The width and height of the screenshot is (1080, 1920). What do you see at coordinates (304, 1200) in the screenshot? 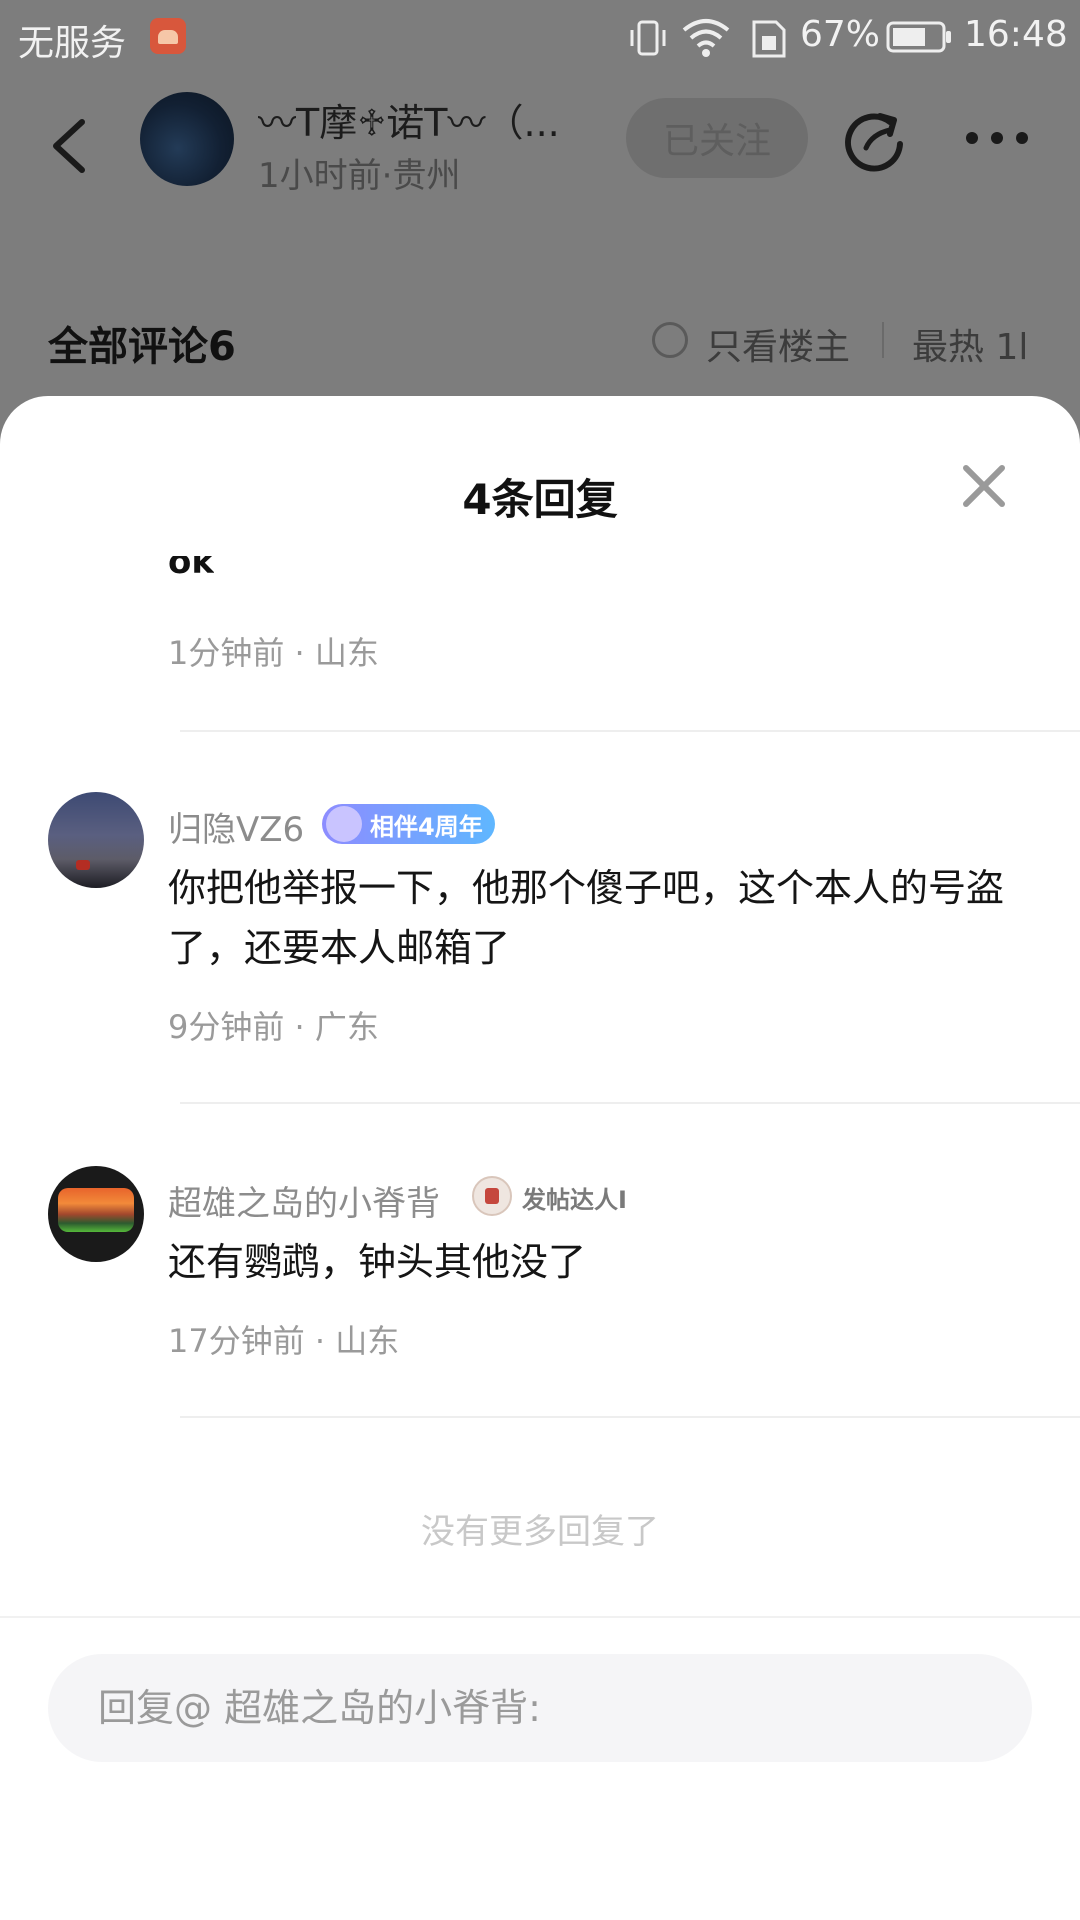
I see `reply-username: 超雄之岛的小脊背` at bounding box center [304, 1200].